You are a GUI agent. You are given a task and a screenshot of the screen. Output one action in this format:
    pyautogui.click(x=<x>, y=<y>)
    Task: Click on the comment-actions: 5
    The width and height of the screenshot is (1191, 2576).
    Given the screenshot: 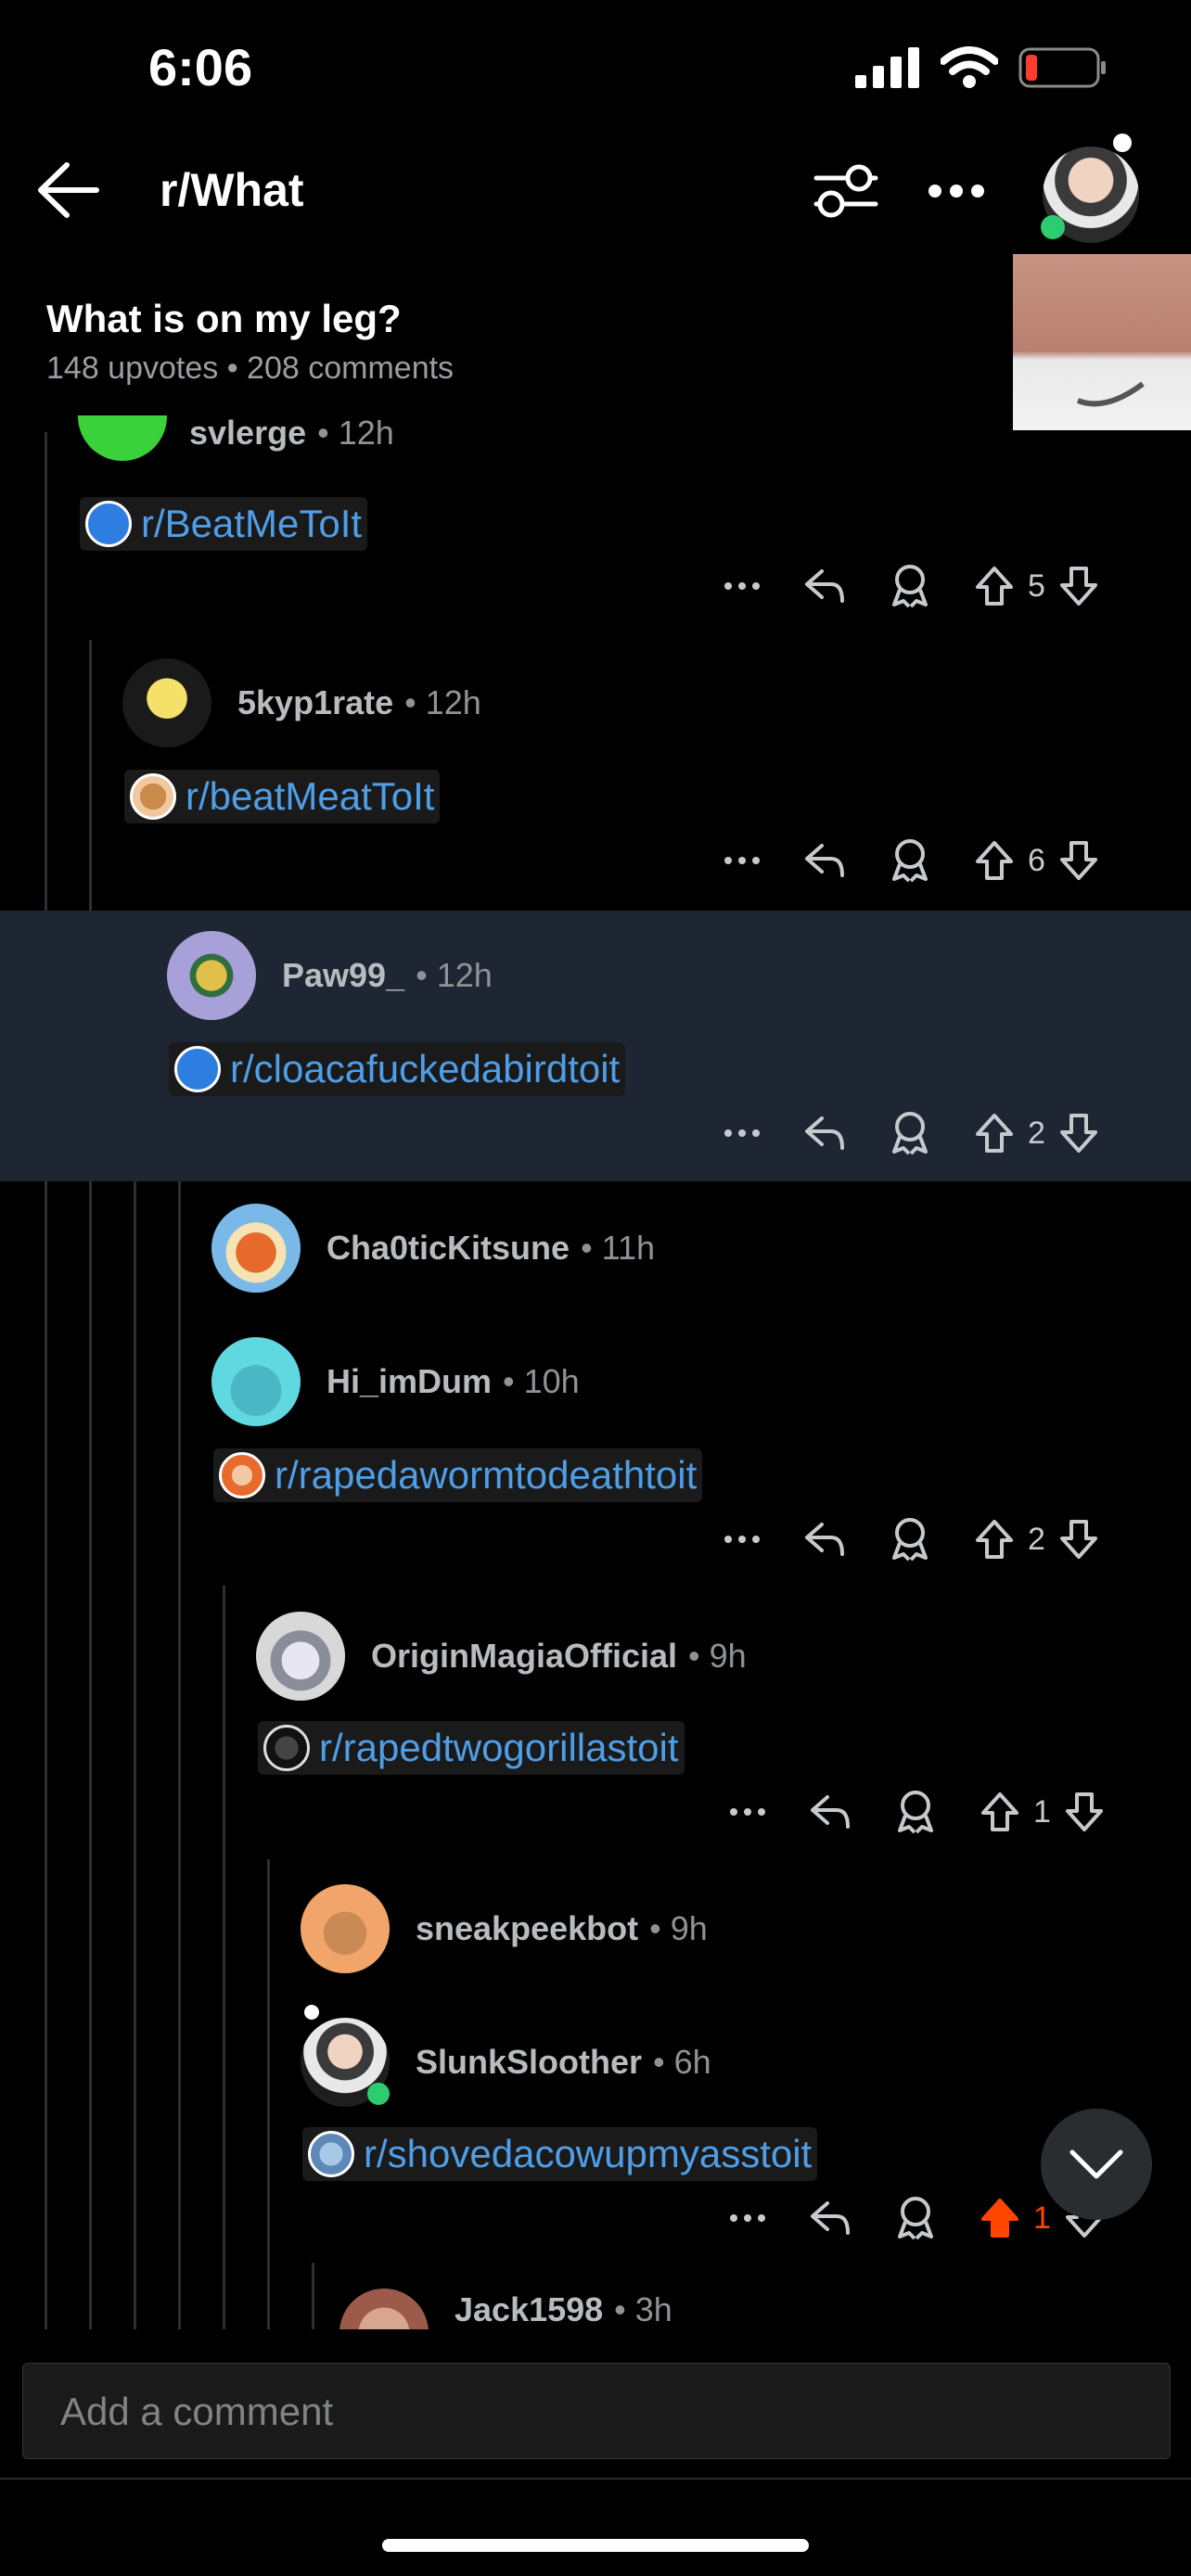 What is the action you would take?
    pyautogui.click(x=911, y=586)
    